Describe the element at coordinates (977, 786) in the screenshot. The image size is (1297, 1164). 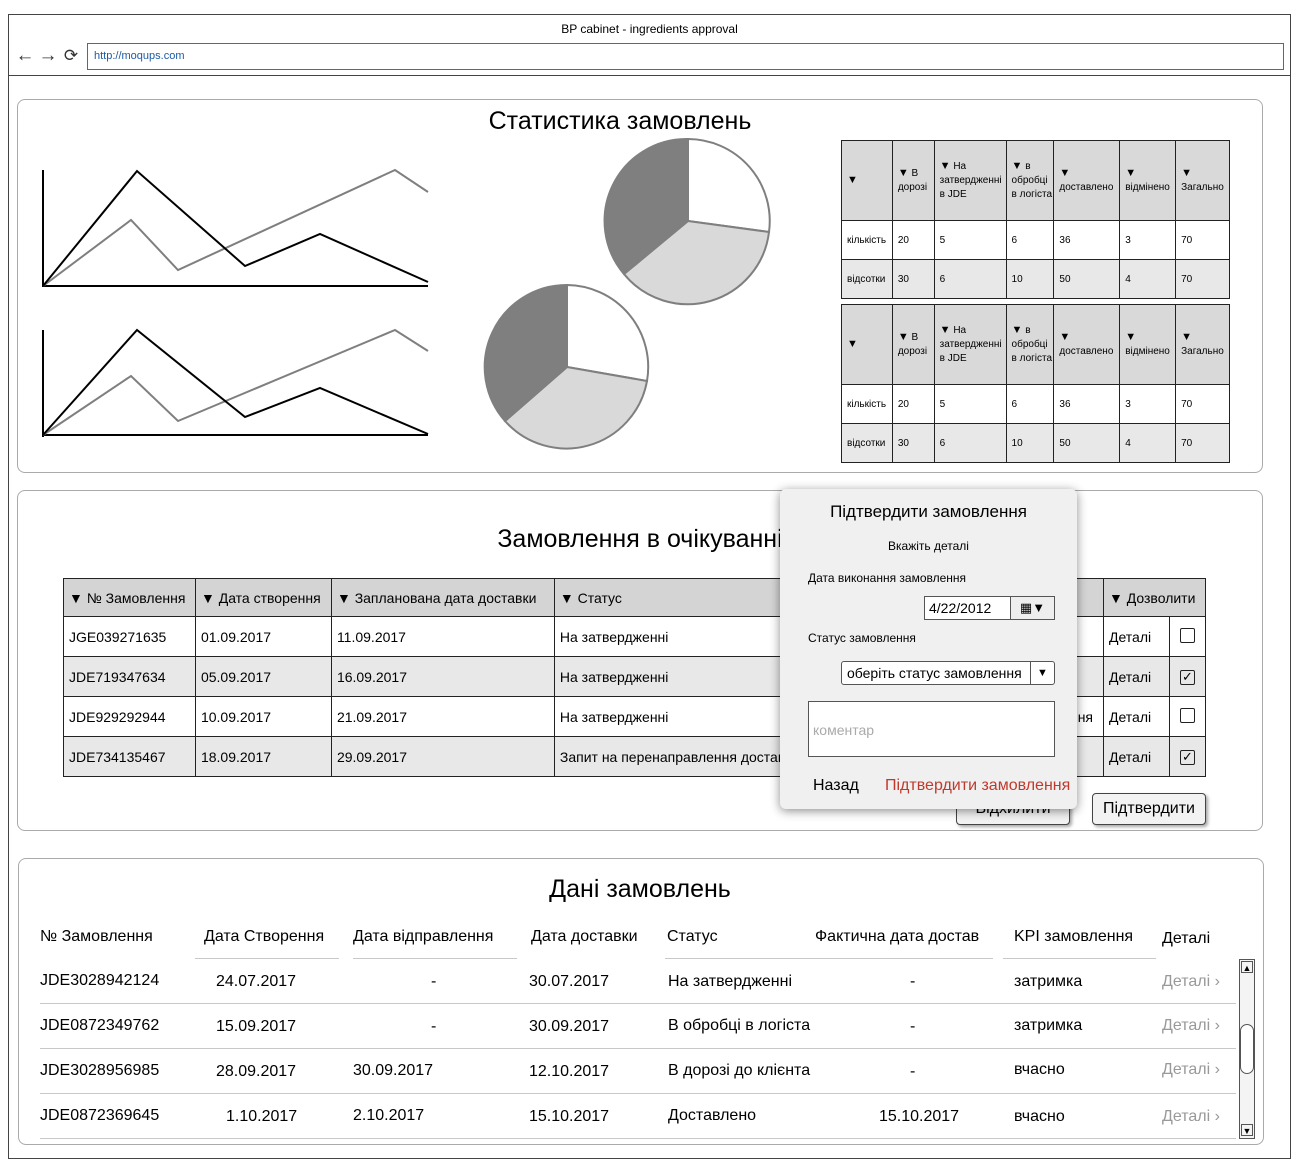
I see `confirm-order-button: Підтвердити замовлення` at that location.